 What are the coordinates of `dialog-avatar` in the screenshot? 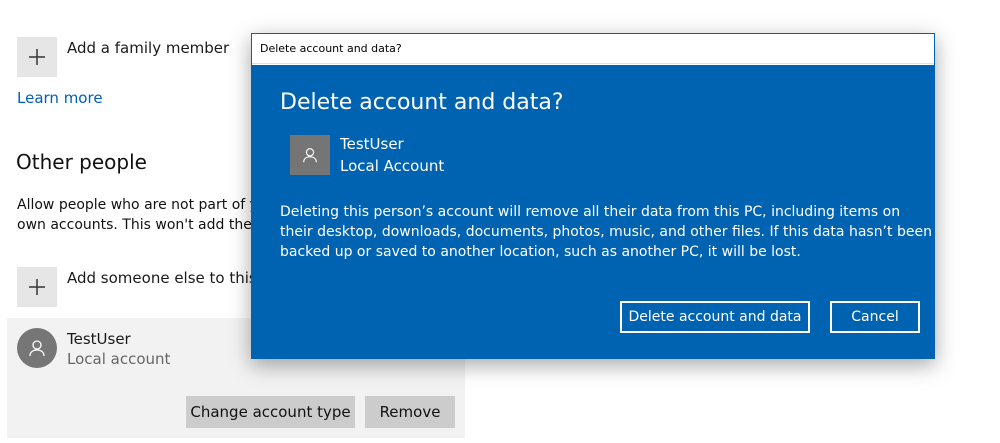 It's located at (310, 155).